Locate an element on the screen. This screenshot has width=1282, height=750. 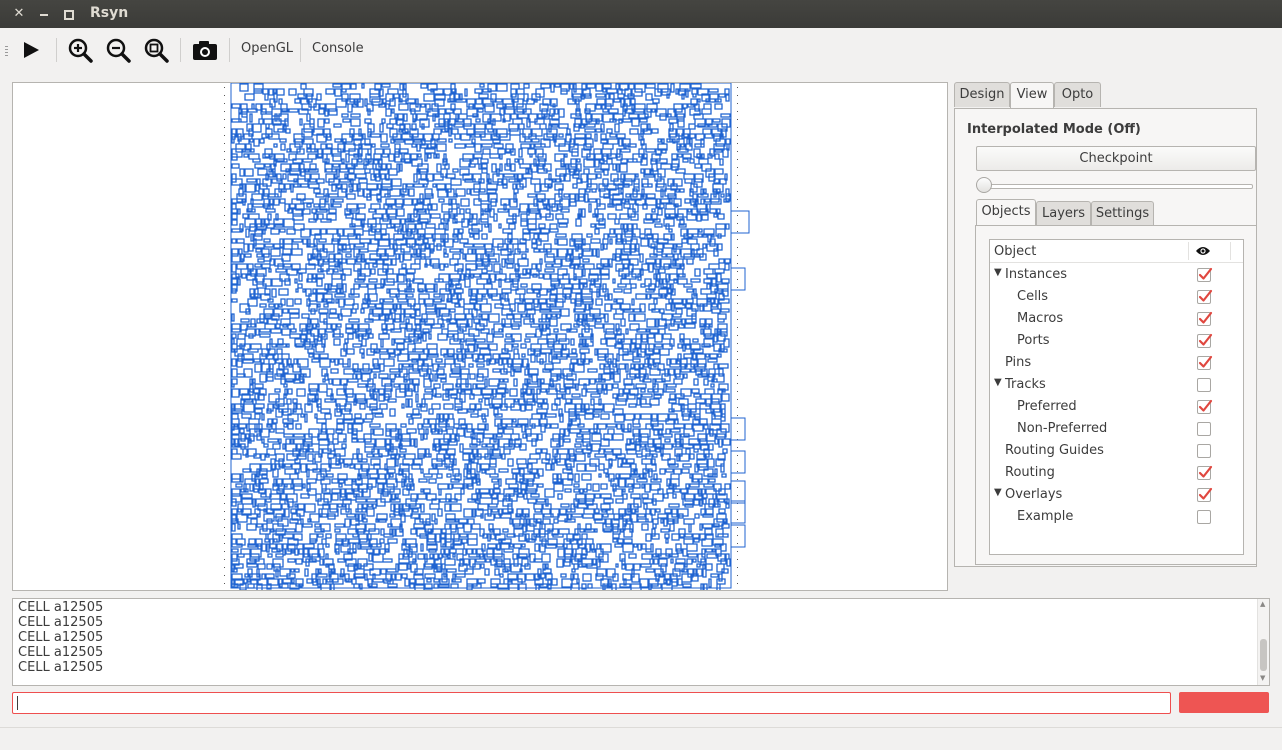
tree-row-label: Preferred is located at coordinates (1047, 406).